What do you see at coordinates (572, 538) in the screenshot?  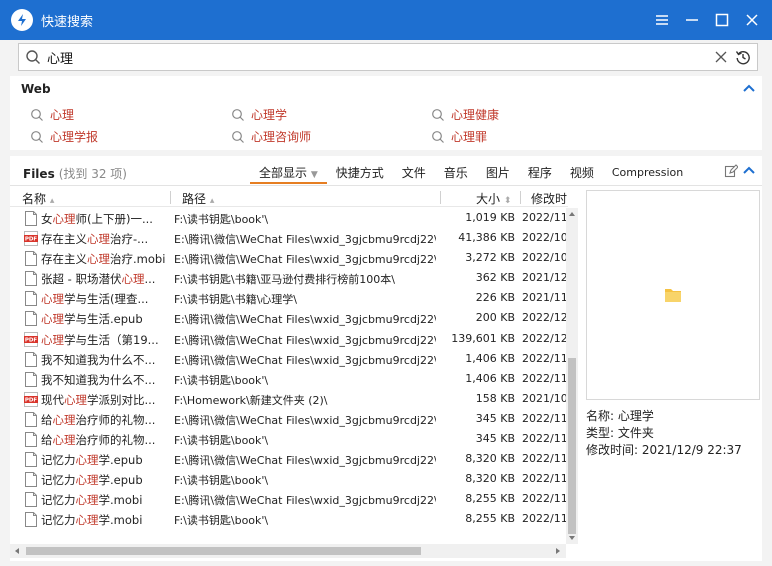 I see `scroll-down-icon` at bounding box center [572, 538].